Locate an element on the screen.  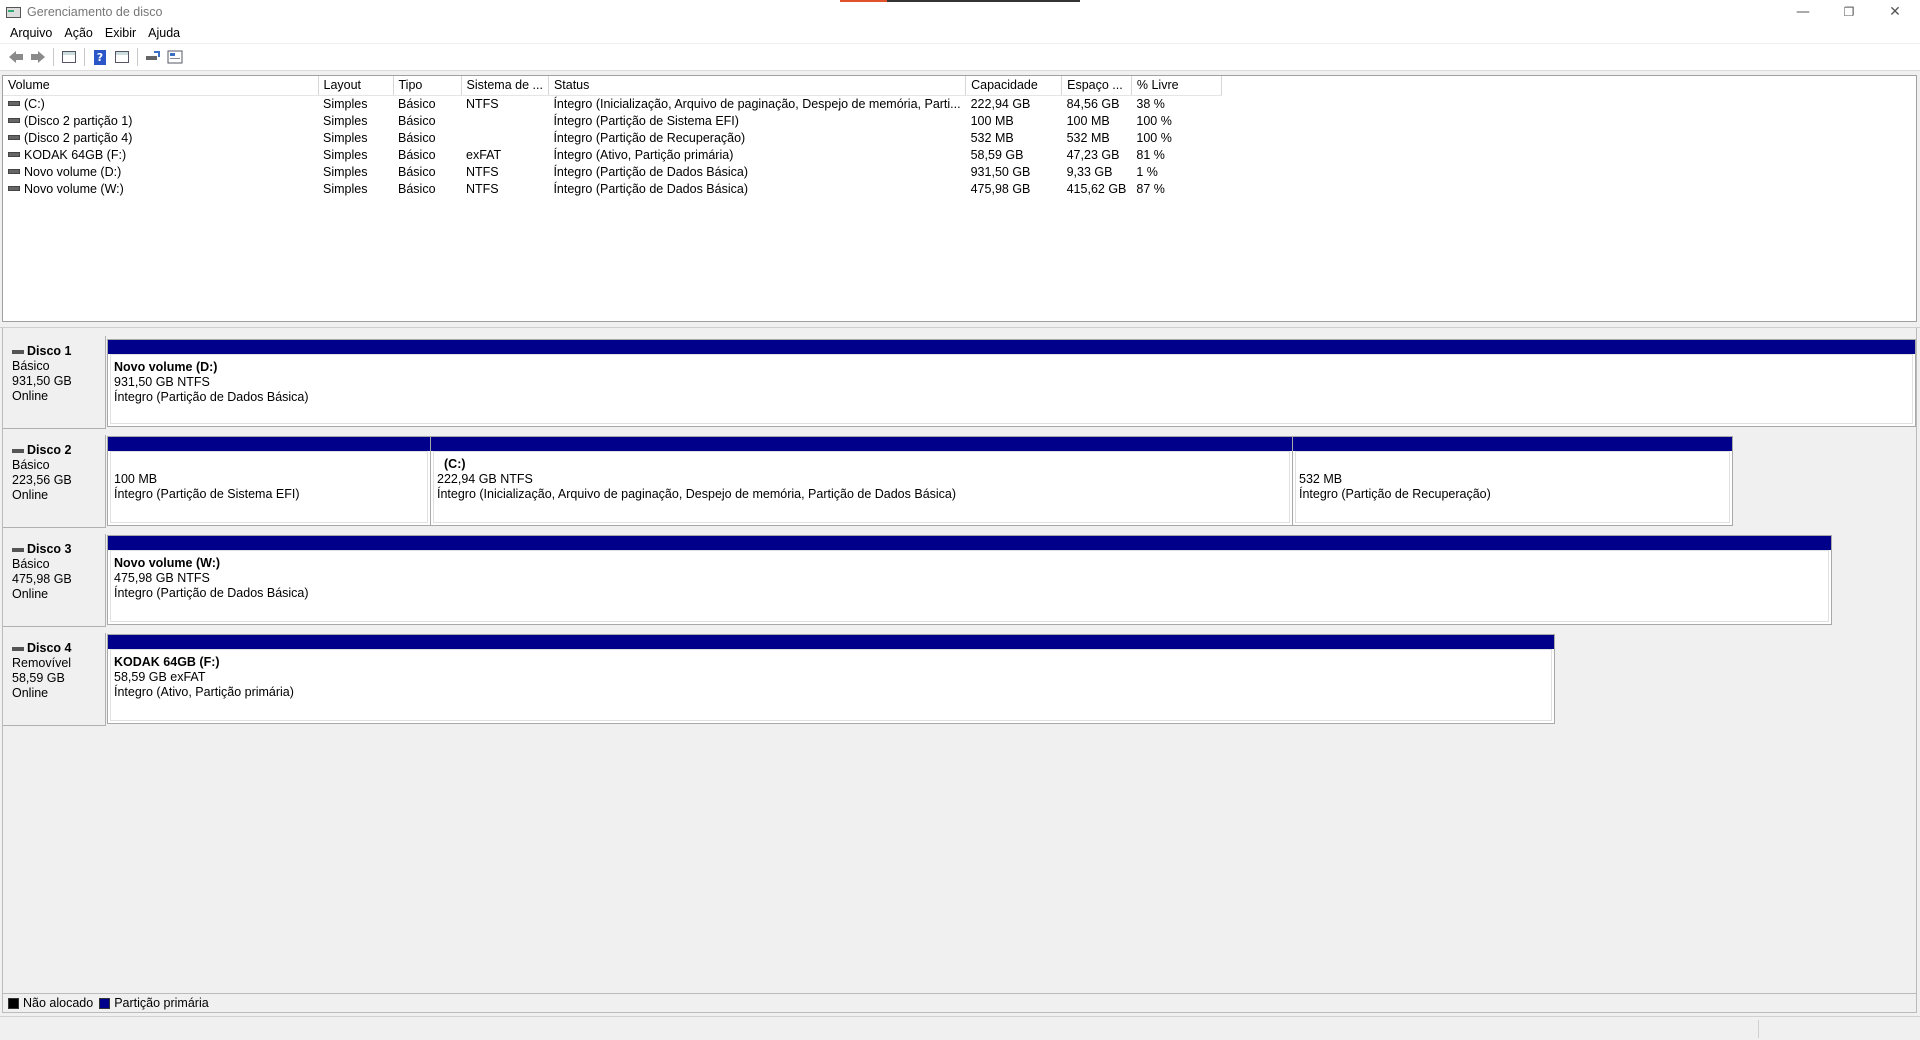
menu-acao: Ação is located at coordinates (78, 33).